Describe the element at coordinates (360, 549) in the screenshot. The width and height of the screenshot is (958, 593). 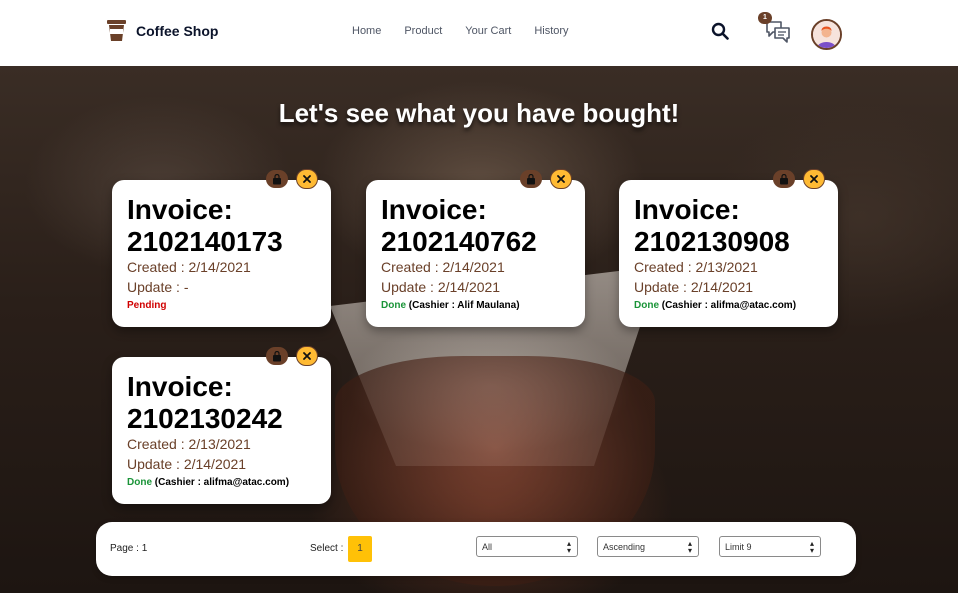
I see `page-button-1: 1` at that location.